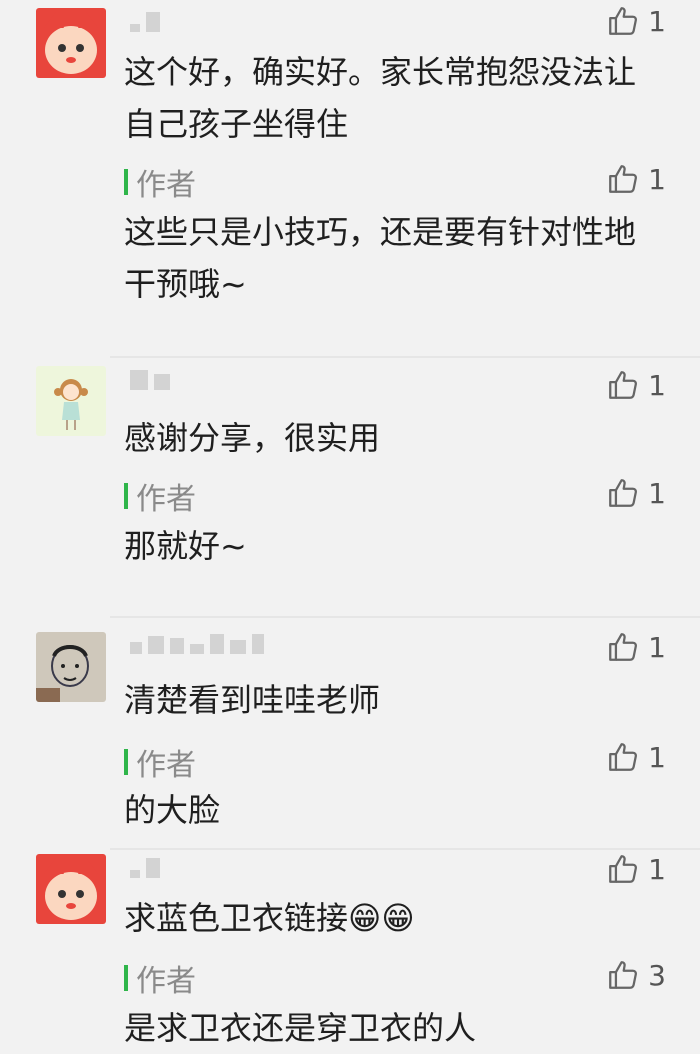 The image size is (700, 1054). I want to click on reply-text: 的大脸, so click(172, 810).